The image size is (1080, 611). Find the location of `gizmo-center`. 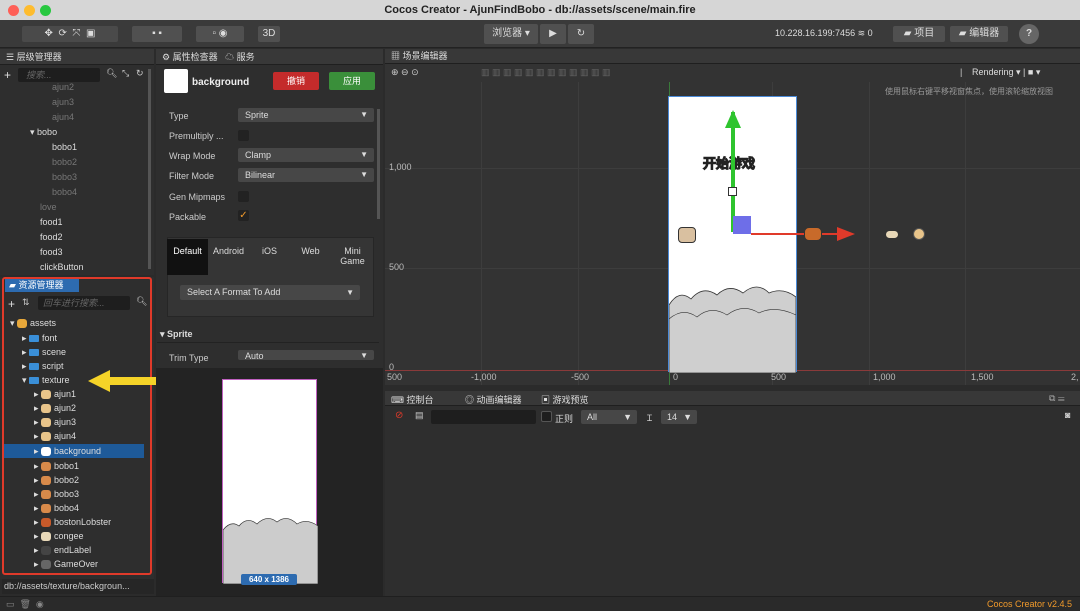

gizmo-center is located at coordinates (742, 225).